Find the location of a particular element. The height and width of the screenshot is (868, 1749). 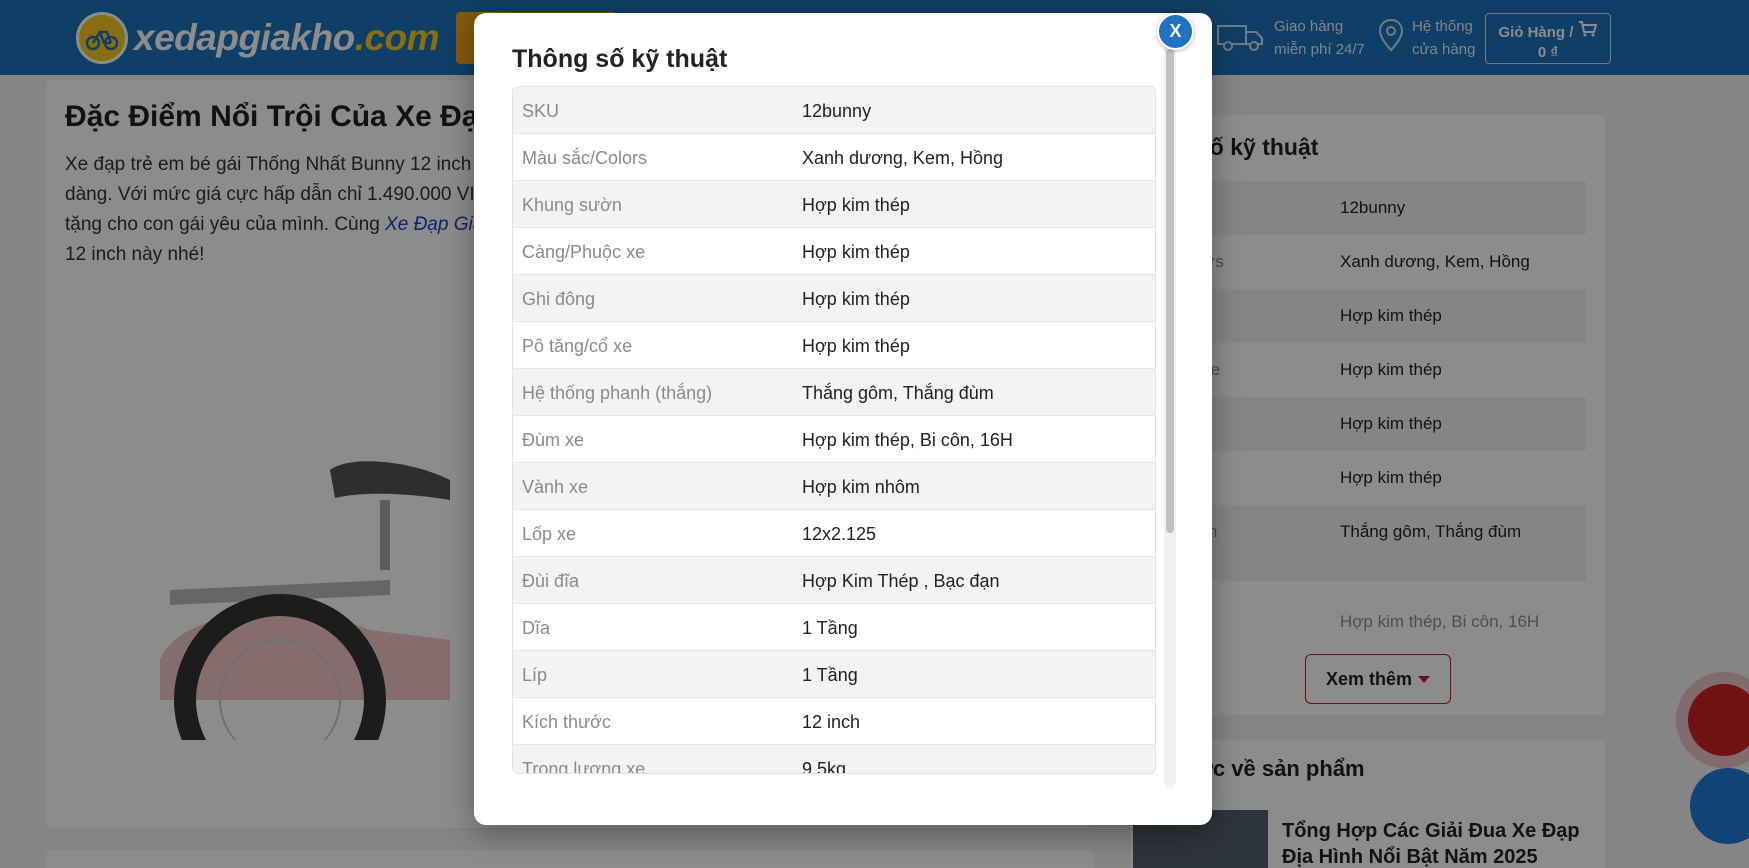

modal-title: Thông số kỹ thuật is located at coordinates (620, 59).